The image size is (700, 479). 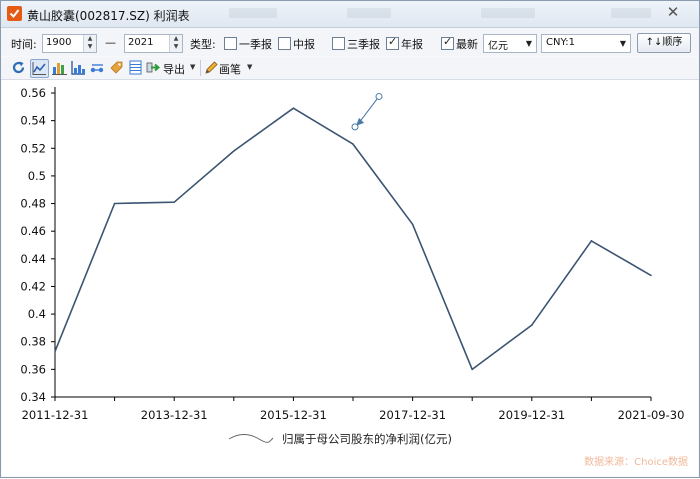 What do you see at coordinates (33, 286) in the screenshot?
I see `y-tick-label: 0.42` at bounding box center [33, 286].